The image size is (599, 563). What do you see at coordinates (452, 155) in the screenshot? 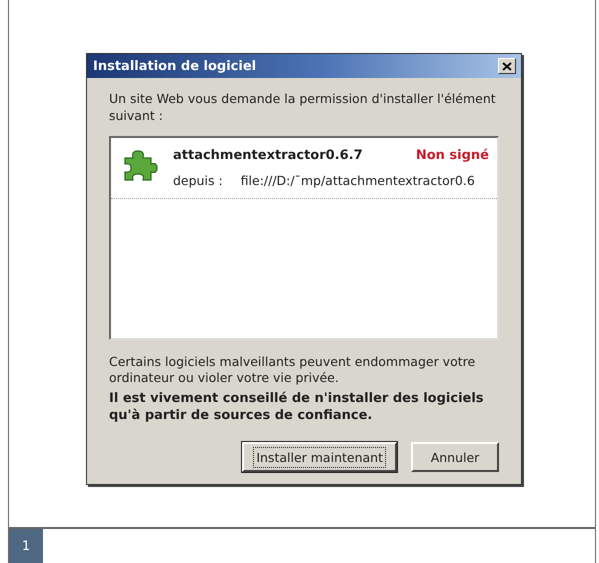
I see `signature-status: Non signé` at bounding box center [452, 155].